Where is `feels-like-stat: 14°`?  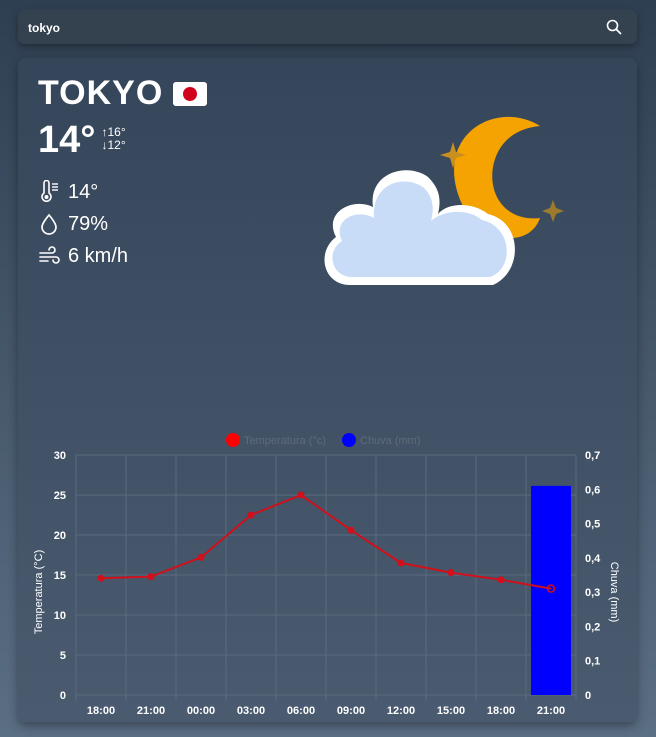
feels-like-stat: 14° is located at coordinates (83, 192).